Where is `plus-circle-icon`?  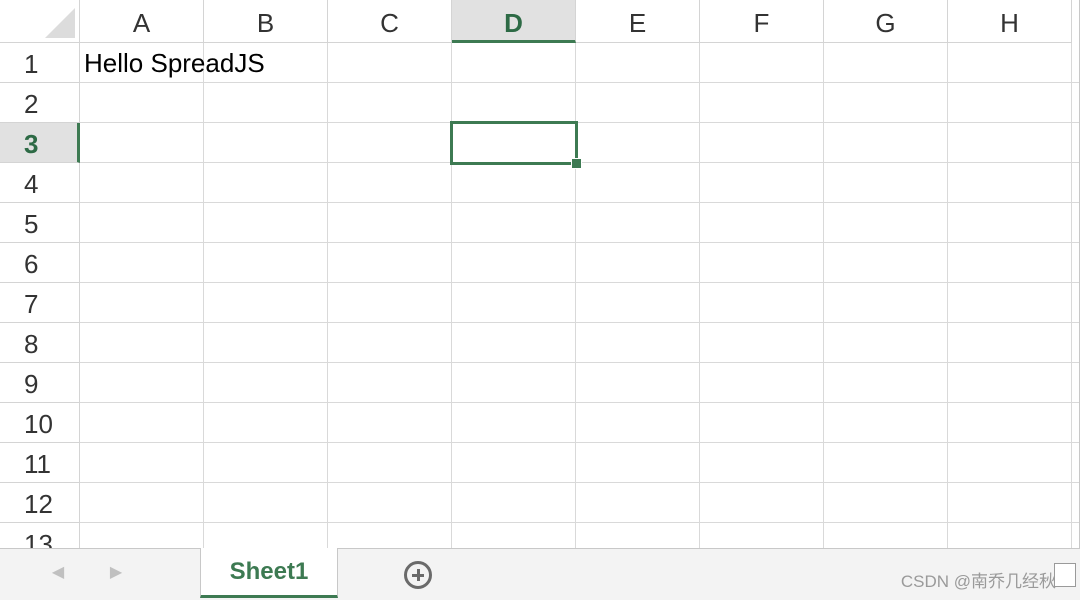 plus-circle-icon is located at coordinates (418, 575).